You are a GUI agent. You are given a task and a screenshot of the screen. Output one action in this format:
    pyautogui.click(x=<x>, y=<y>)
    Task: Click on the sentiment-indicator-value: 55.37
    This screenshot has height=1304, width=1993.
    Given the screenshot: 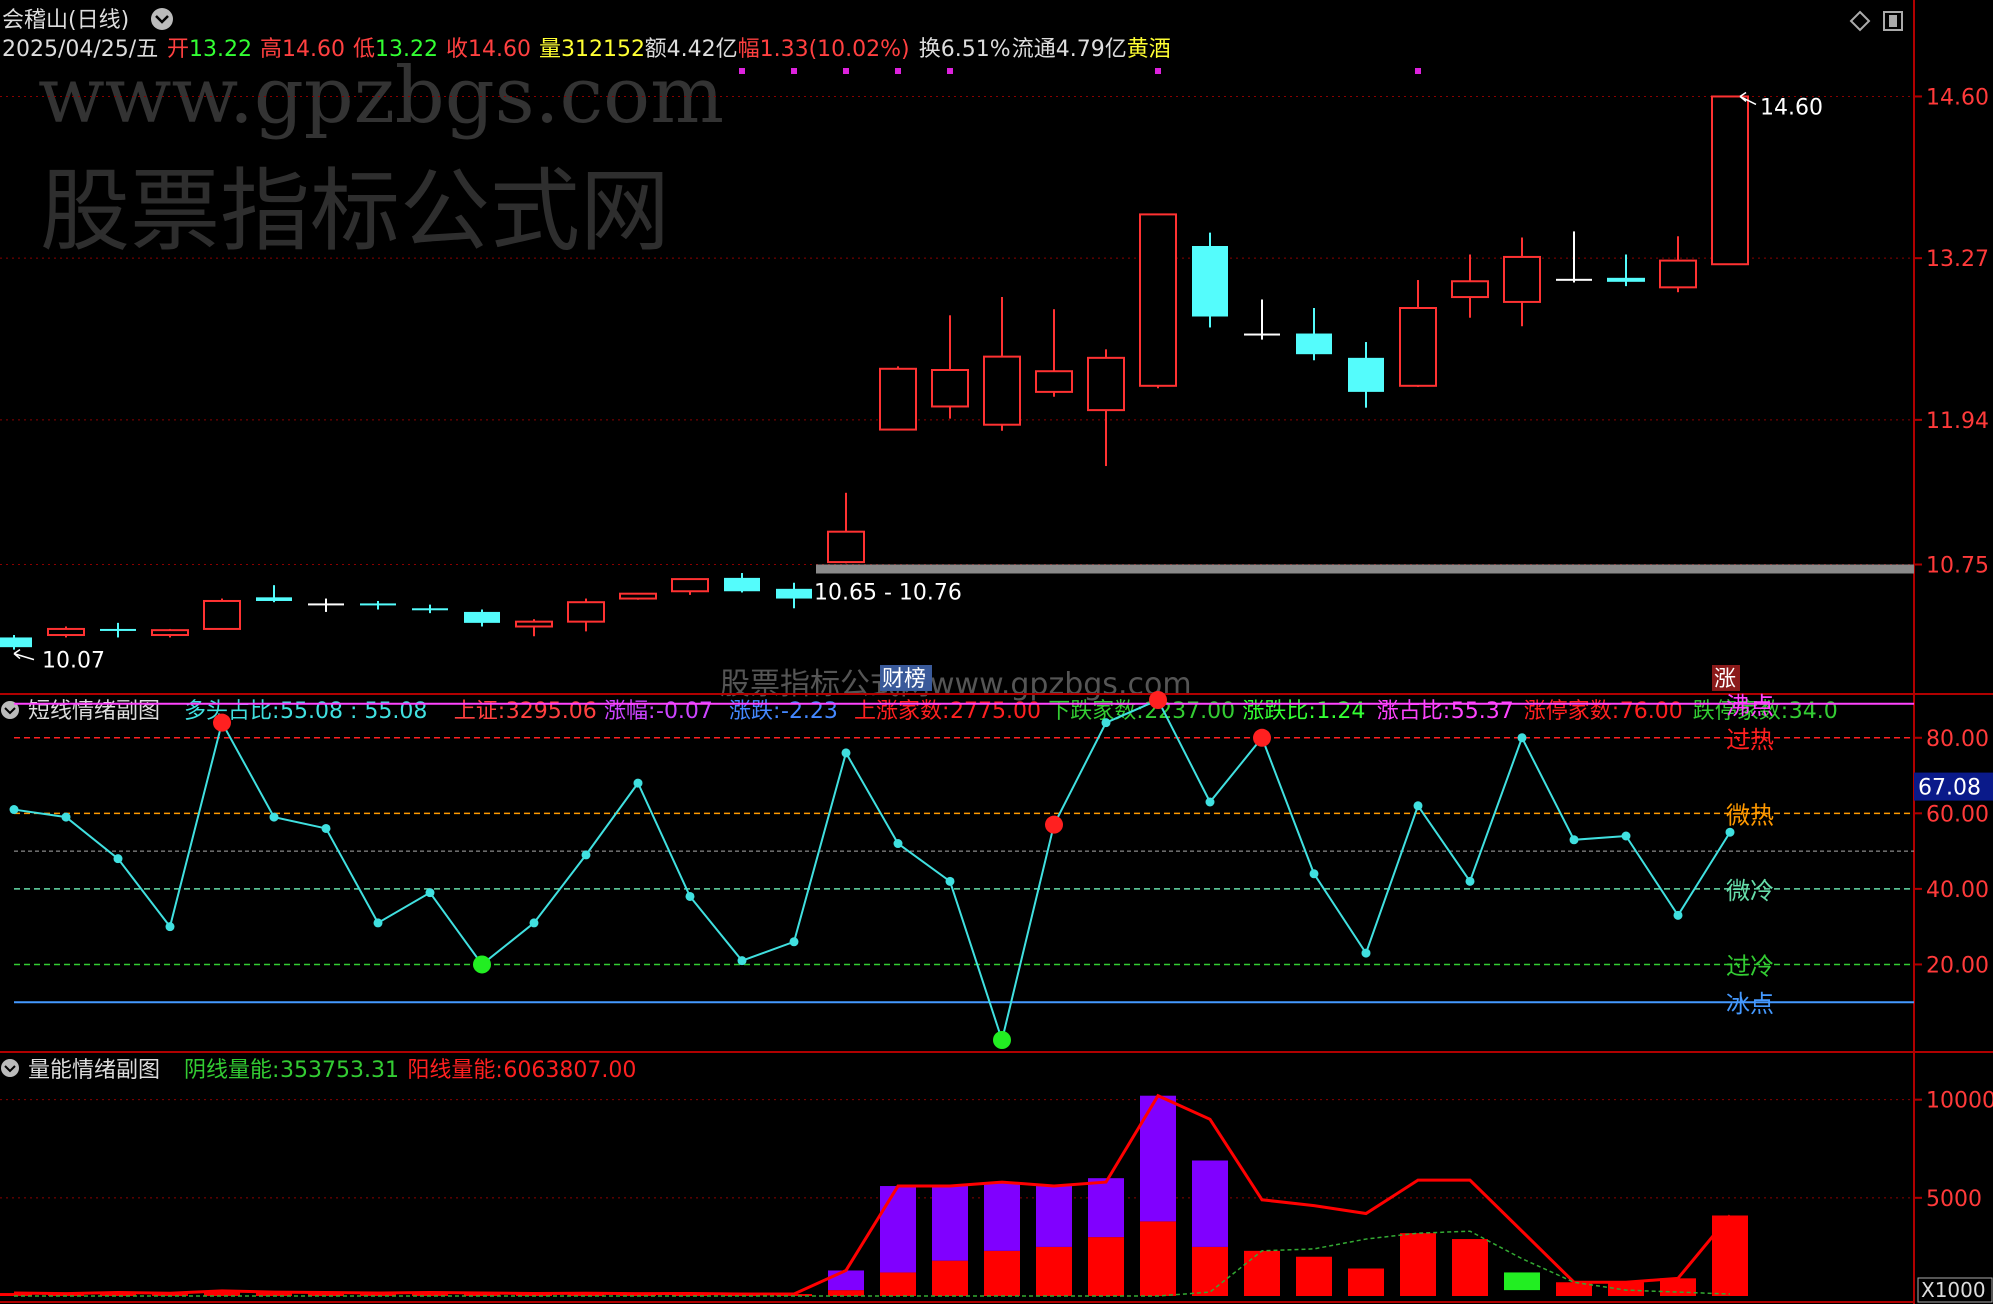 What is the action you would take?
    pyautogui.click(x=1482, y=711)
    